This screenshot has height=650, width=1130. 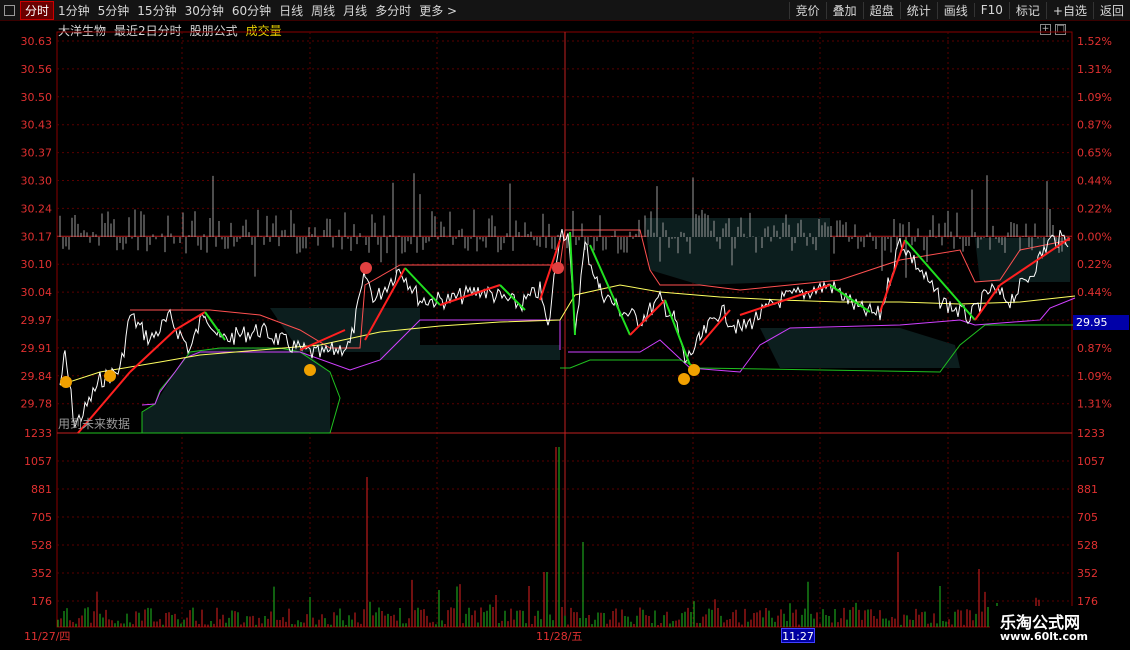 I want to click on volume-axis-right: 12331057881705528352176, so click(x=1091, y=517).